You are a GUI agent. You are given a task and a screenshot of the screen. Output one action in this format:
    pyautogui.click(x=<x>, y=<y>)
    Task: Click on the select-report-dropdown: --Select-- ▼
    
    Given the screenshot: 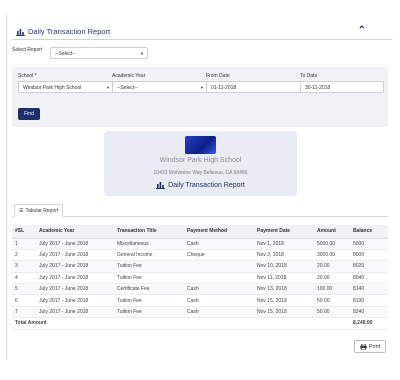 What is the action you would take?
    pyautogui.click(x=99, y=53)
    